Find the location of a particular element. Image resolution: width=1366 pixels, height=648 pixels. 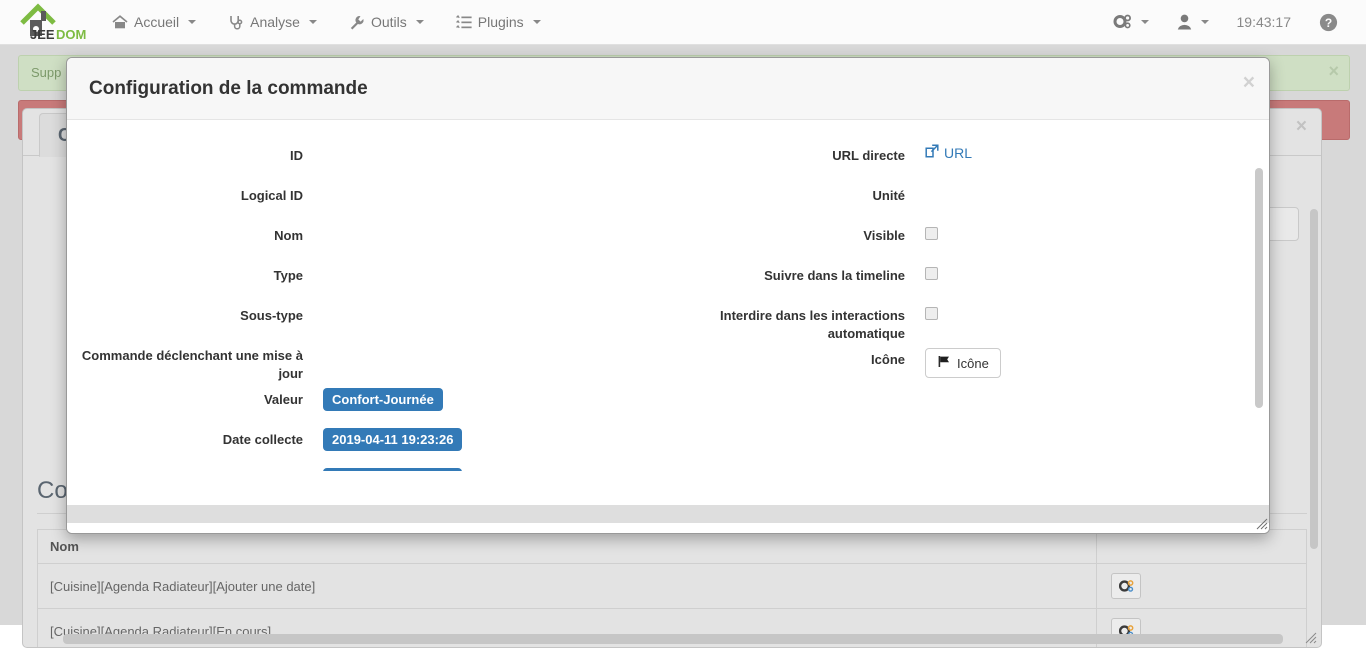

icone-button-label: Icône is located at coordinates (973, 363).